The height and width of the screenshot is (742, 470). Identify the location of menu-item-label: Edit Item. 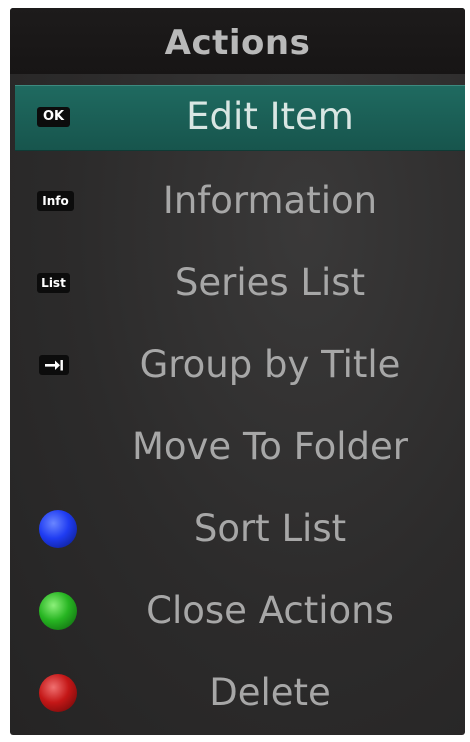
(270, 116).